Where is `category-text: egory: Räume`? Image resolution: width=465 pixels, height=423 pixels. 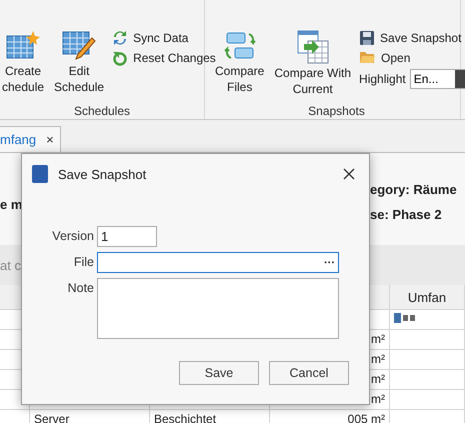
category-text: egory: Räume is located at coordinates (414, 189).